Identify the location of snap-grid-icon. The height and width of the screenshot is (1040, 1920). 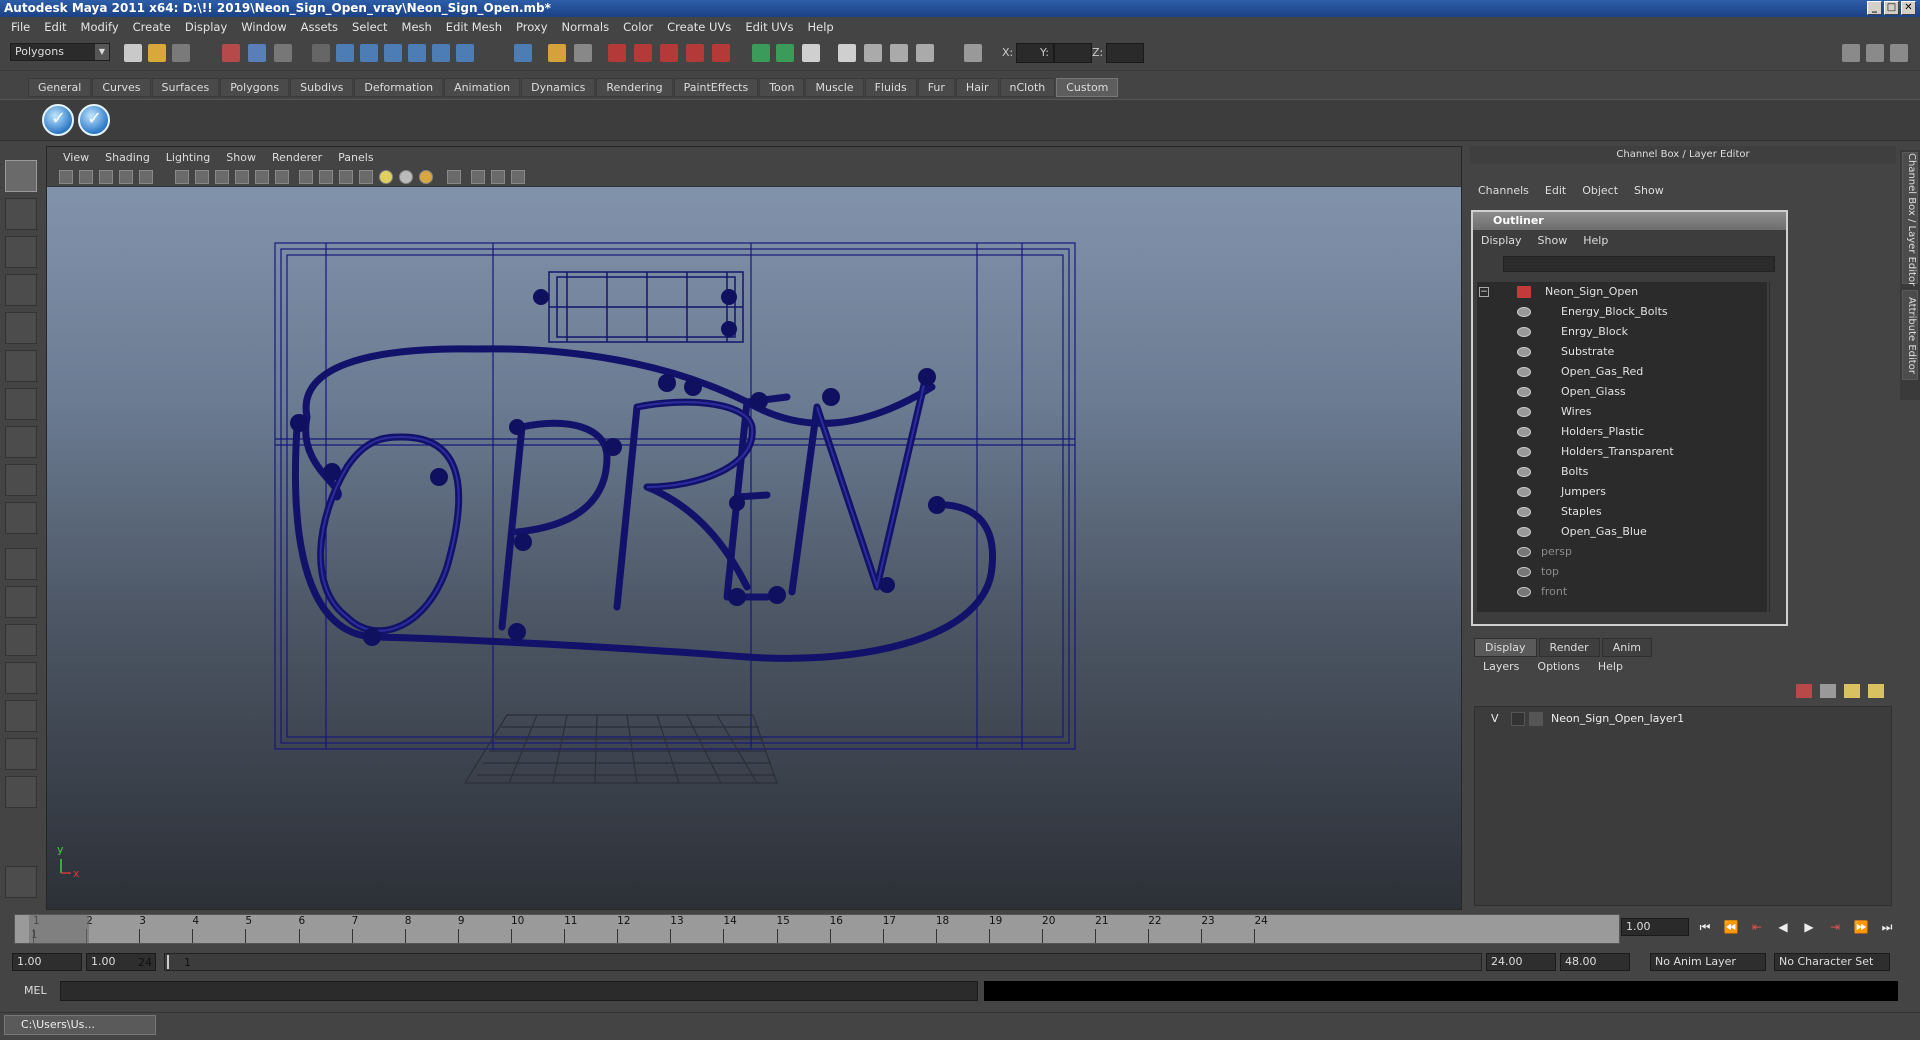
(321, 53).